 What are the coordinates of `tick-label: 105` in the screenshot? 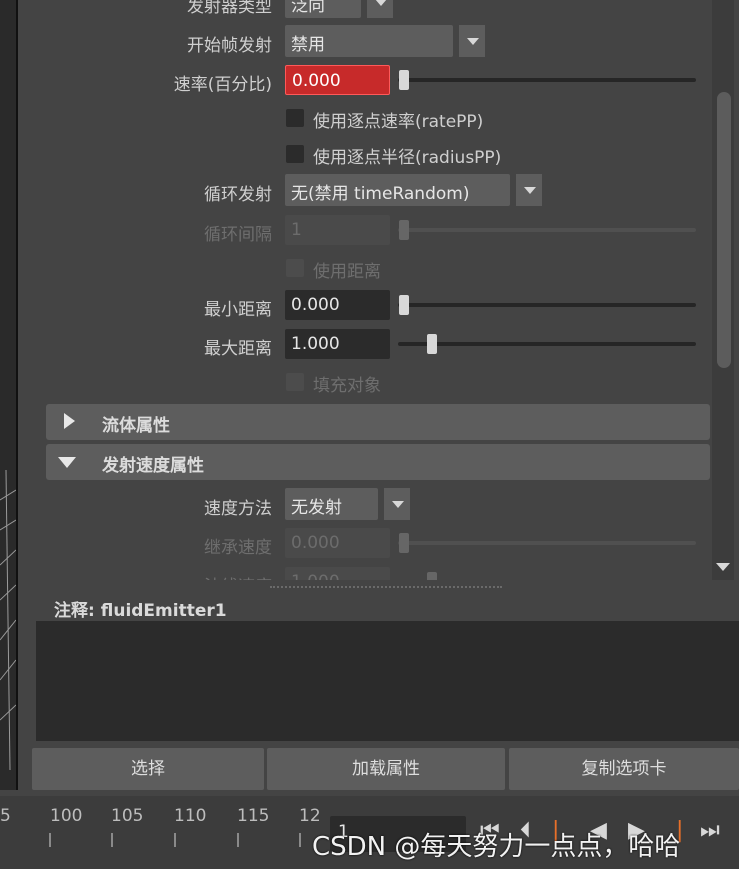 It's located at (127, 816).